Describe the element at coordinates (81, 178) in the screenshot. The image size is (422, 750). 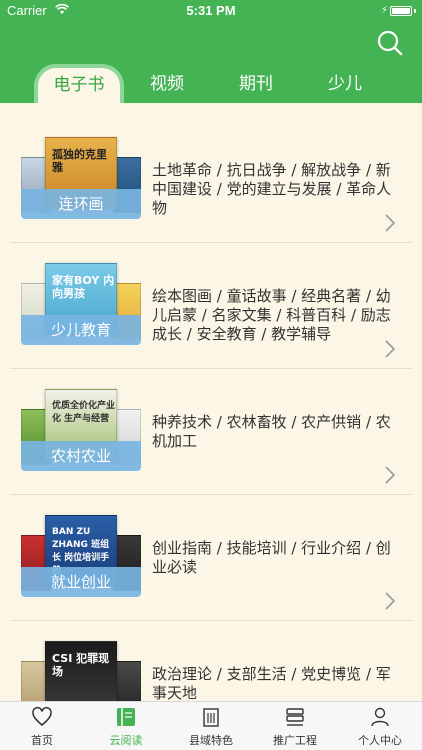
I see `category-thumbnail: 孤独的克里雅 连环画` at that location.